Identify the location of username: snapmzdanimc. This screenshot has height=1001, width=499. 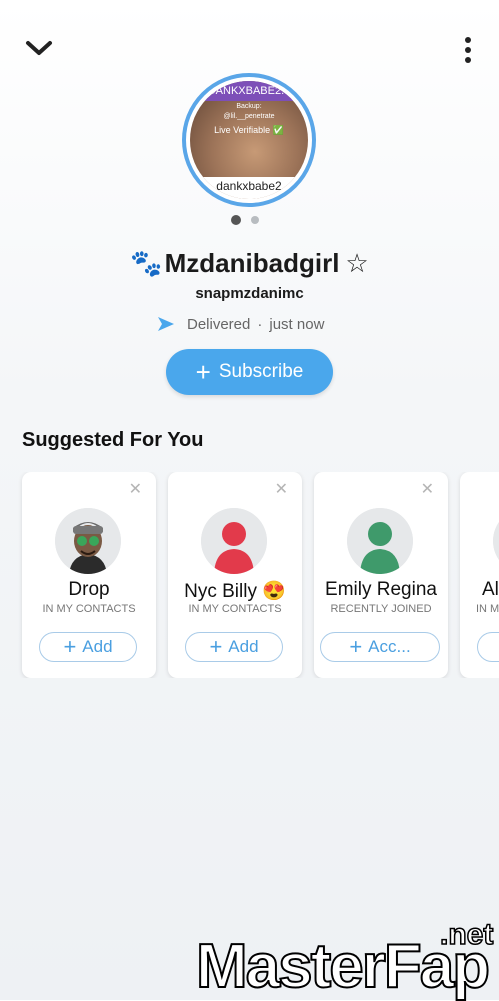
(249, 293).